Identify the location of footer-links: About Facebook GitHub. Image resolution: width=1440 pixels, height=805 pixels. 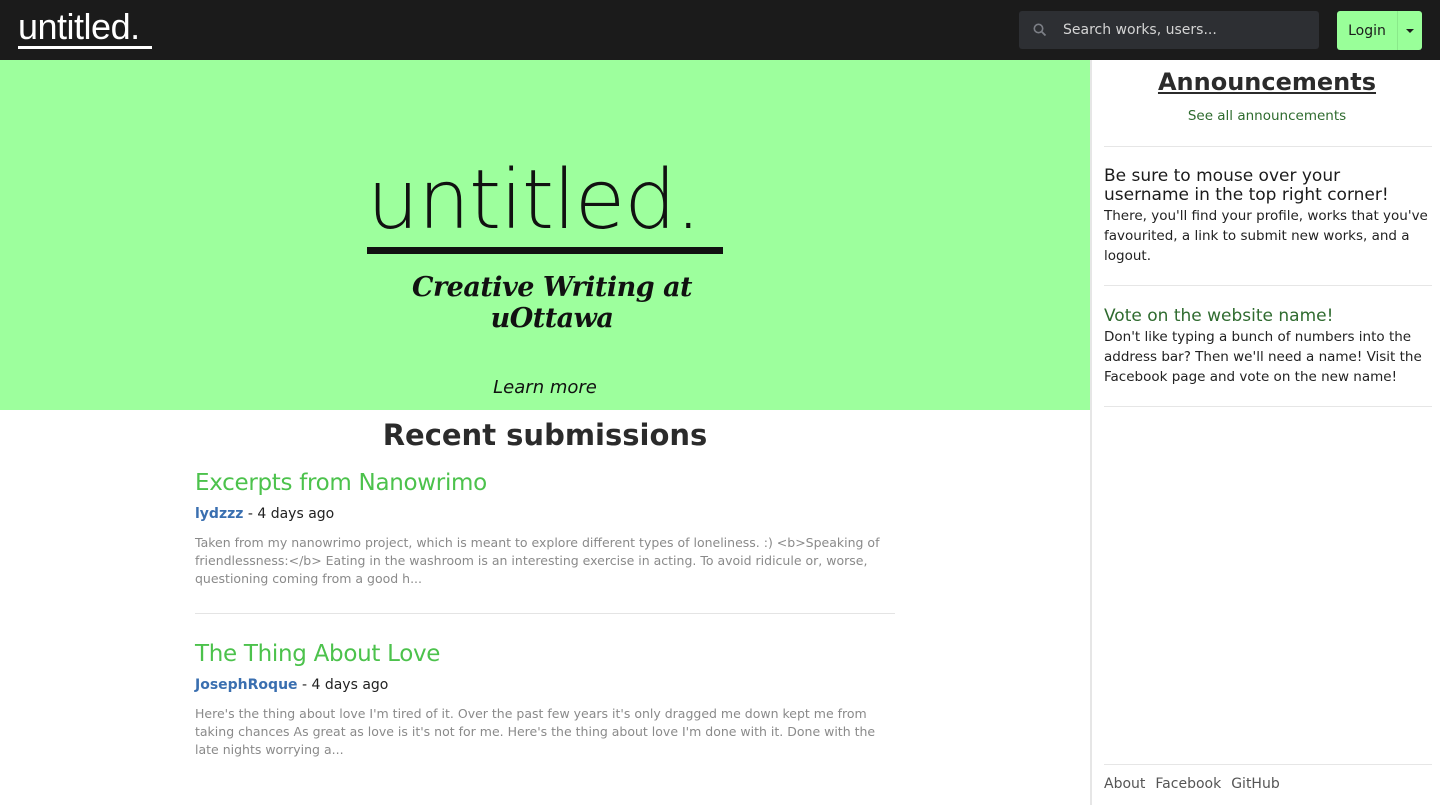
(1192, 784).